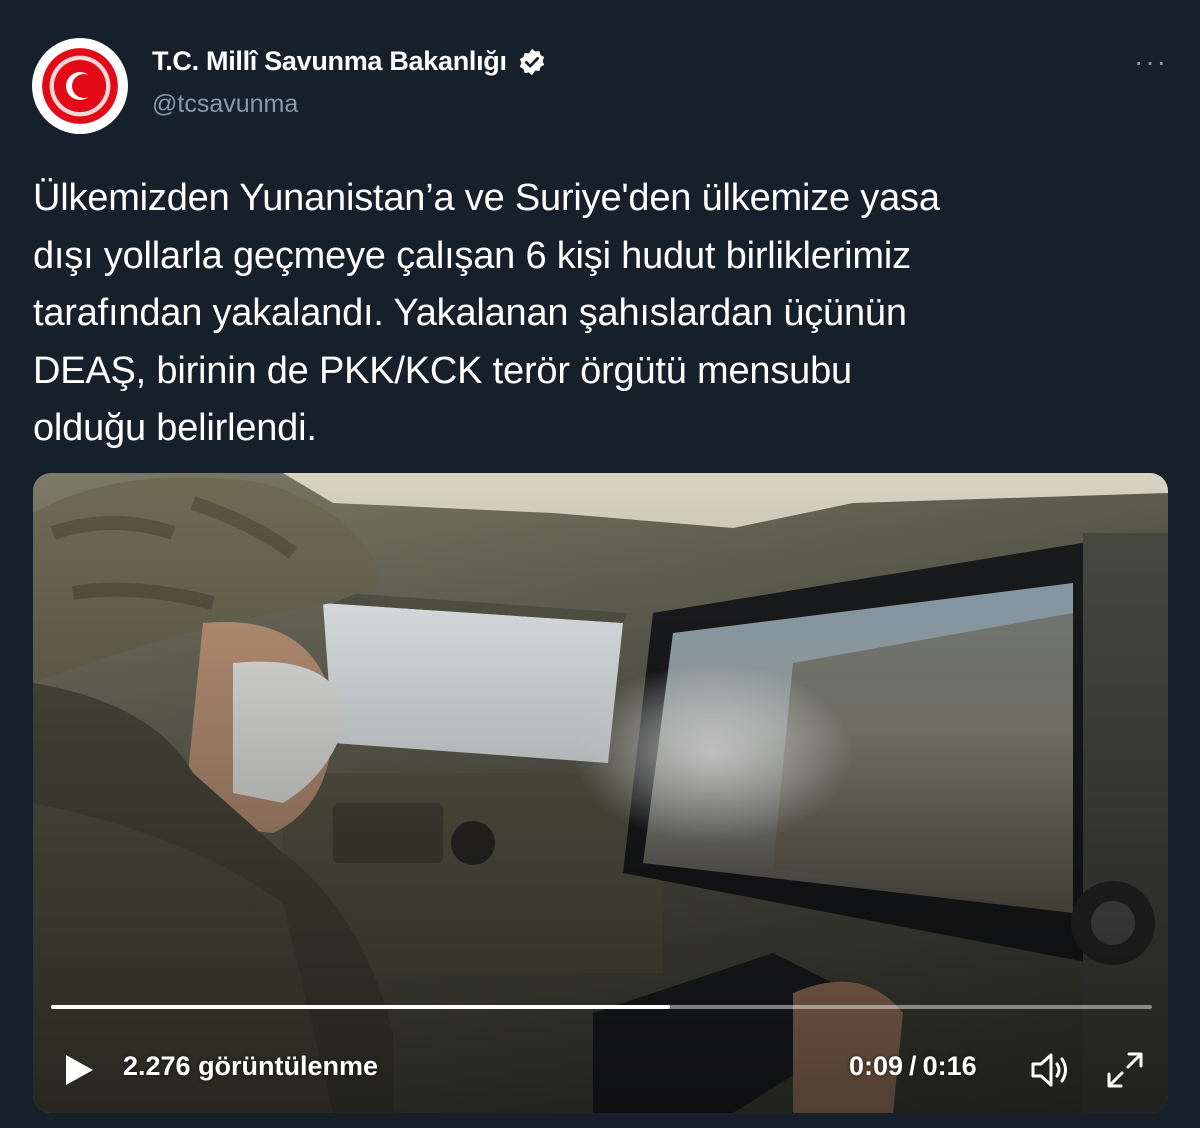 The image size is (1200, 1128). What do you see at coordinates (329, 61) in the screenshot?
I see `display-name: T.C. Millî Savunma Bakanlığı` at bounding box center [329, 61].